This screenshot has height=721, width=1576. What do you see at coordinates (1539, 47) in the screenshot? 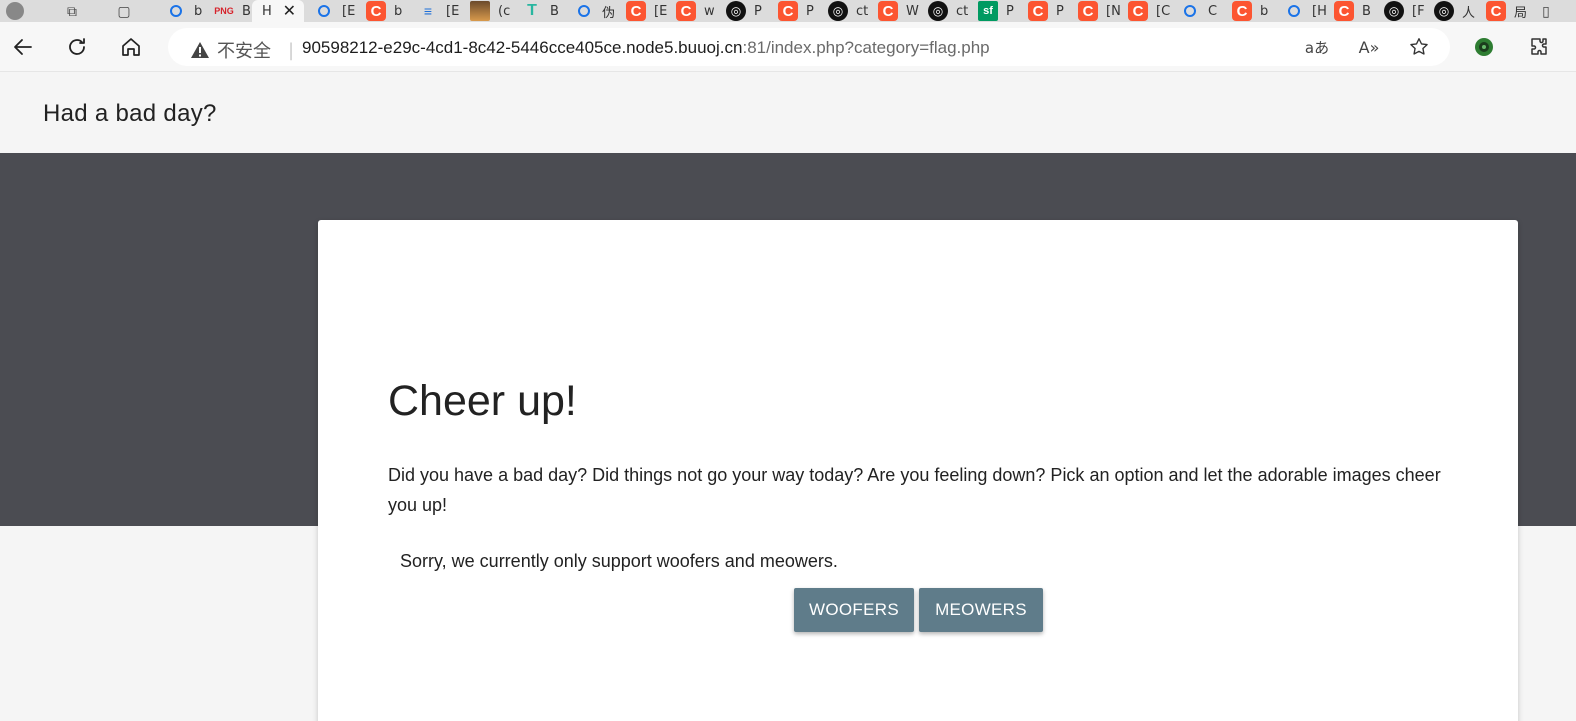
I see `extensions-menu-button` at bounding box center [1539, 47].